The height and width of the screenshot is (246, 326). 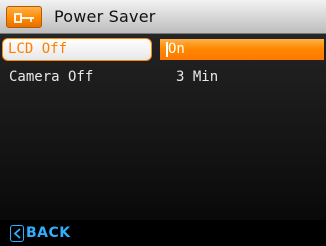 I want to click on back-arrow-icon, so click(x=17, y=233).